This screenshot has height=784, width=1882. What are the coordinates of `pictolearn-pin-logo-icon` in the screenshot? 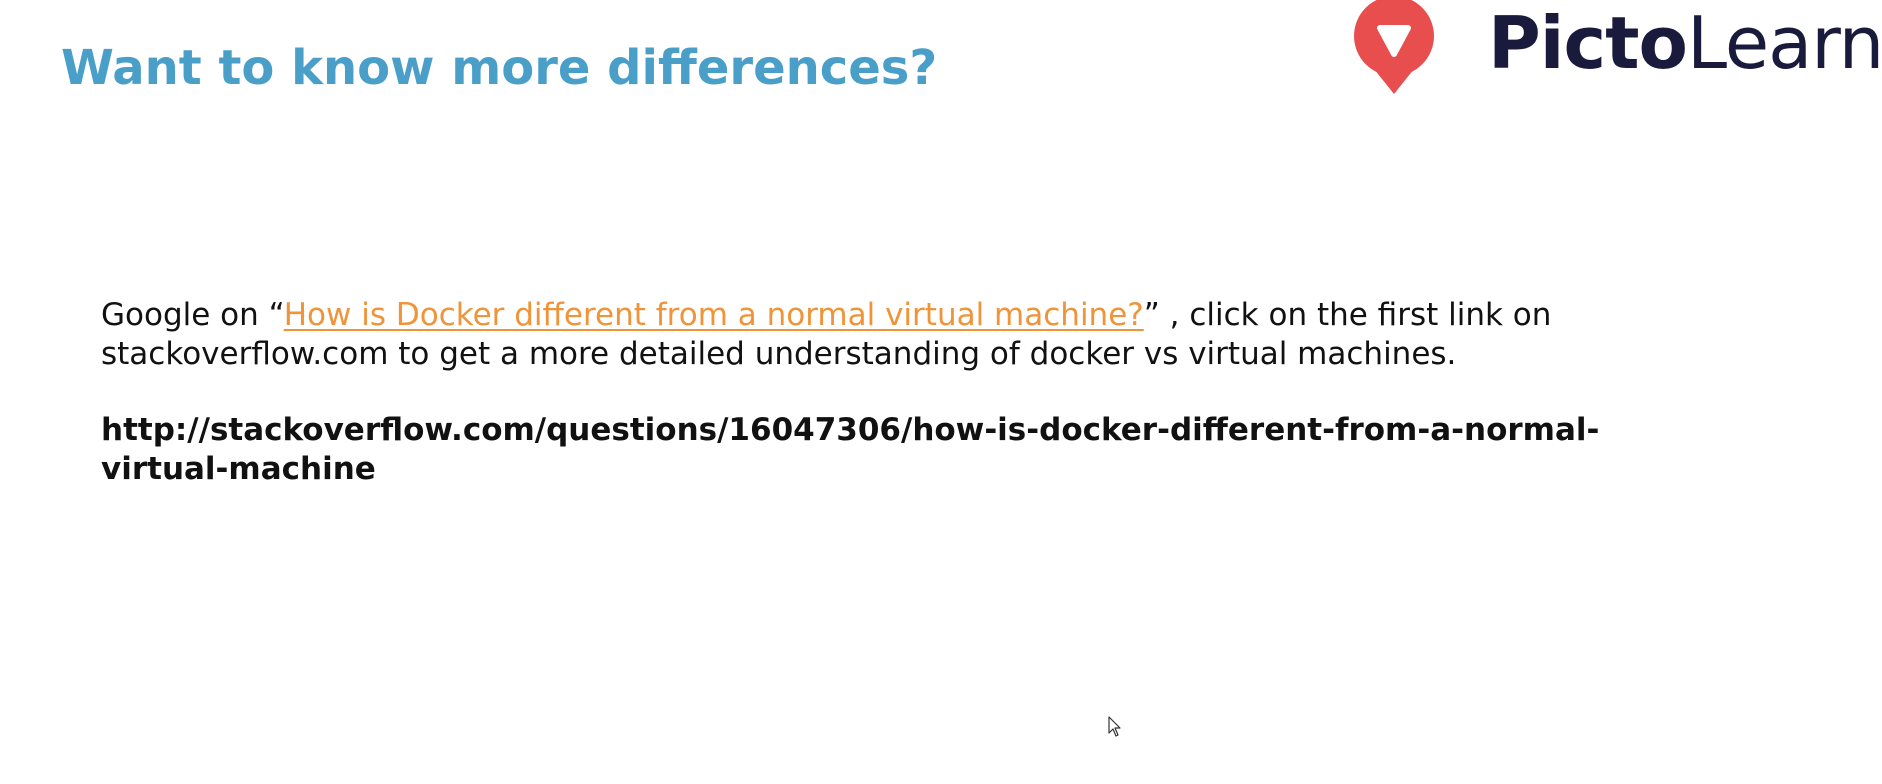 It's located at (1394, 47).